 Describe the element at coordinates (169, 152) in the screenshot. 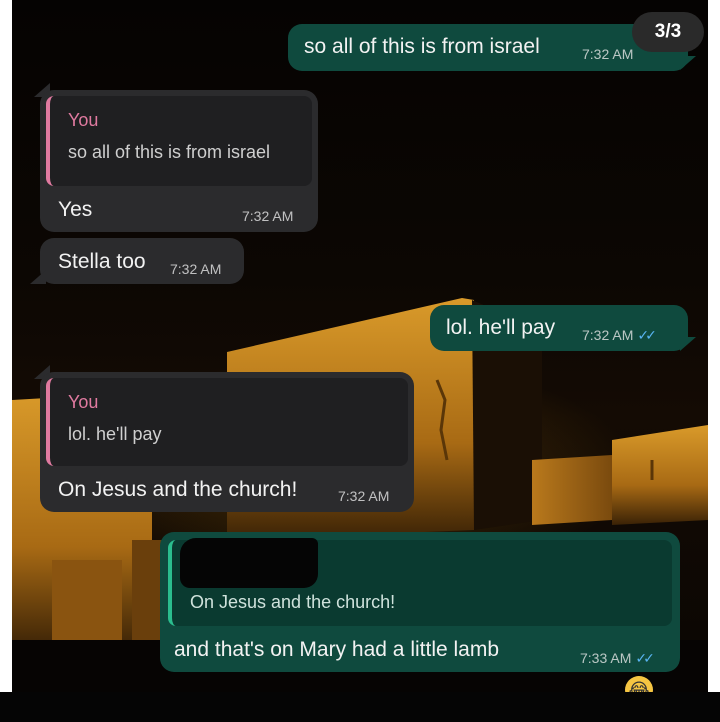

I see `quote-text: so all of this is from israel` at that location.